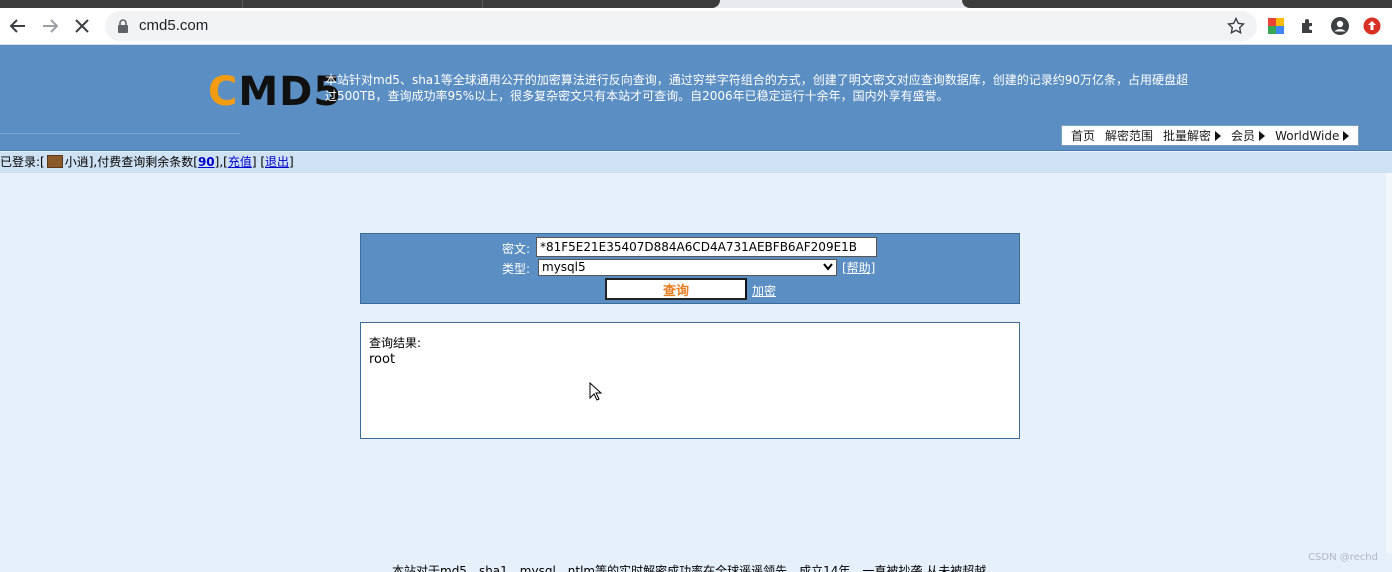 This screenshot has height=572, width=1392. I want to click on cipher-label: 密文:, so click(516, 249).